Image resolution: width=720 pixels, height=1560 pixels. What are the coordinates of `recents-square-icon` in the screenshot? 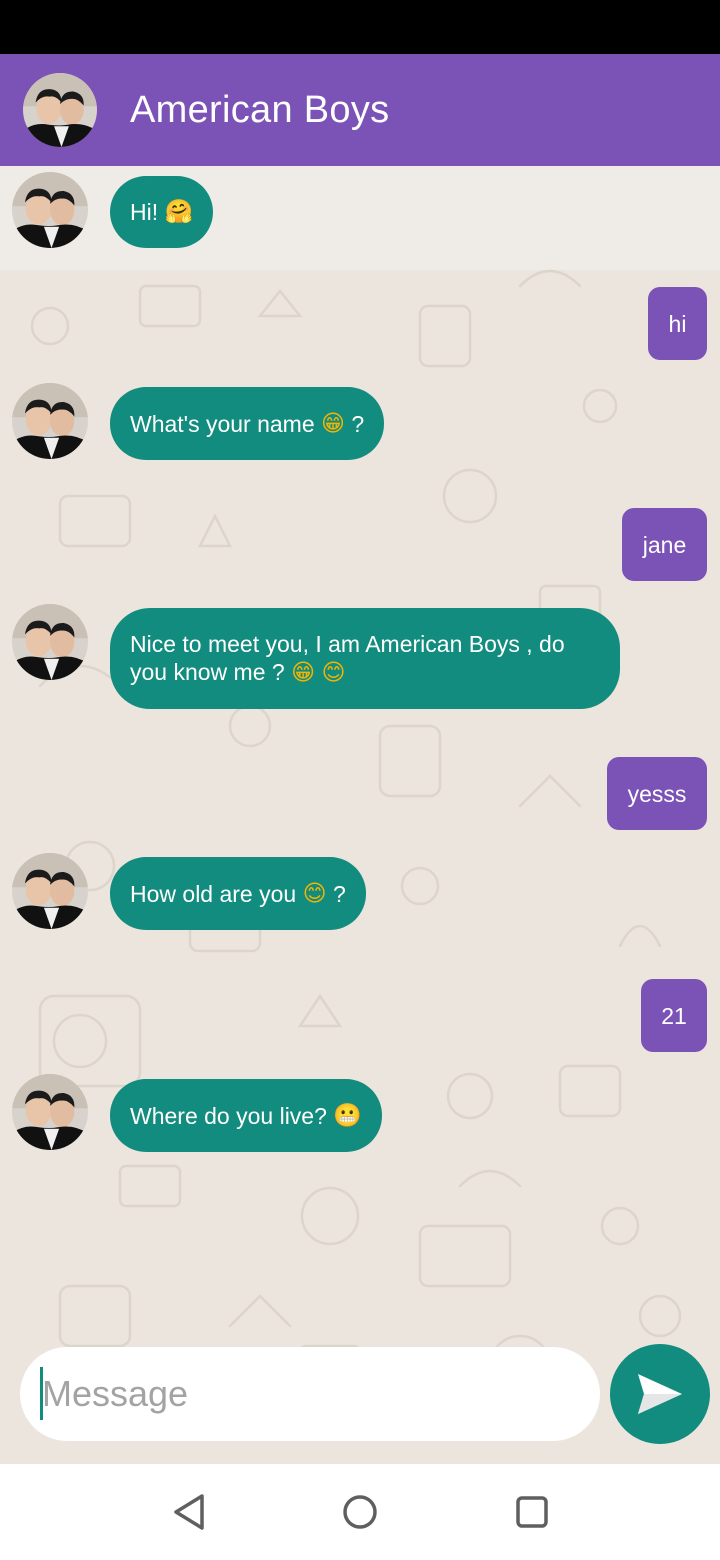 It's located at (532, 1512).